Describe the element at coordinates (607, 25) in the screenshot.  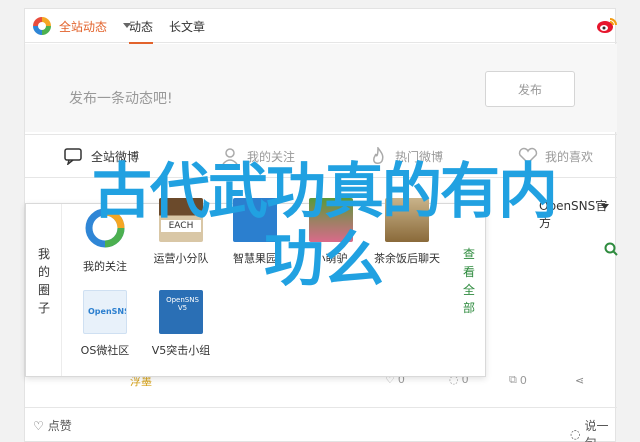
I see `weibo-icon` at that location.